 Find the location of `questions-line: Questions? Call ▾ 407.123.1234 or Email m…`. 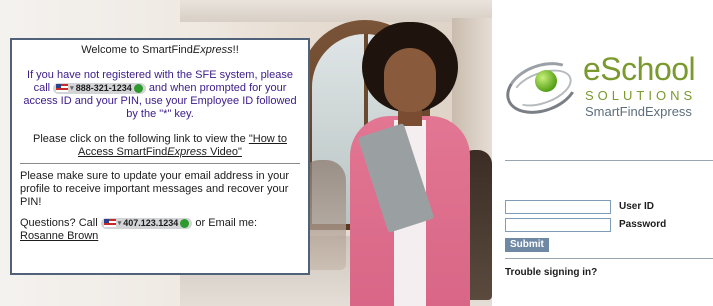

questions-line: Questions? Call ▾ 407.123.1234 or Email m… is located at coordinates (160, 230).